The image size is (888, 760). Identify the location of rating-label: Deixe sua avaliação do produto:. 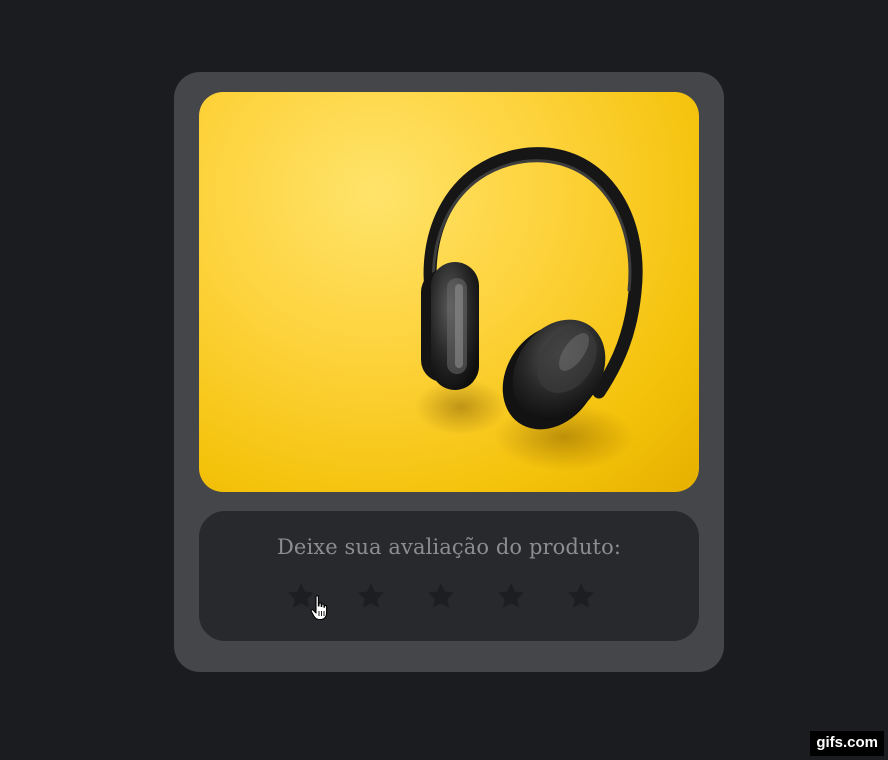
(449, 547).